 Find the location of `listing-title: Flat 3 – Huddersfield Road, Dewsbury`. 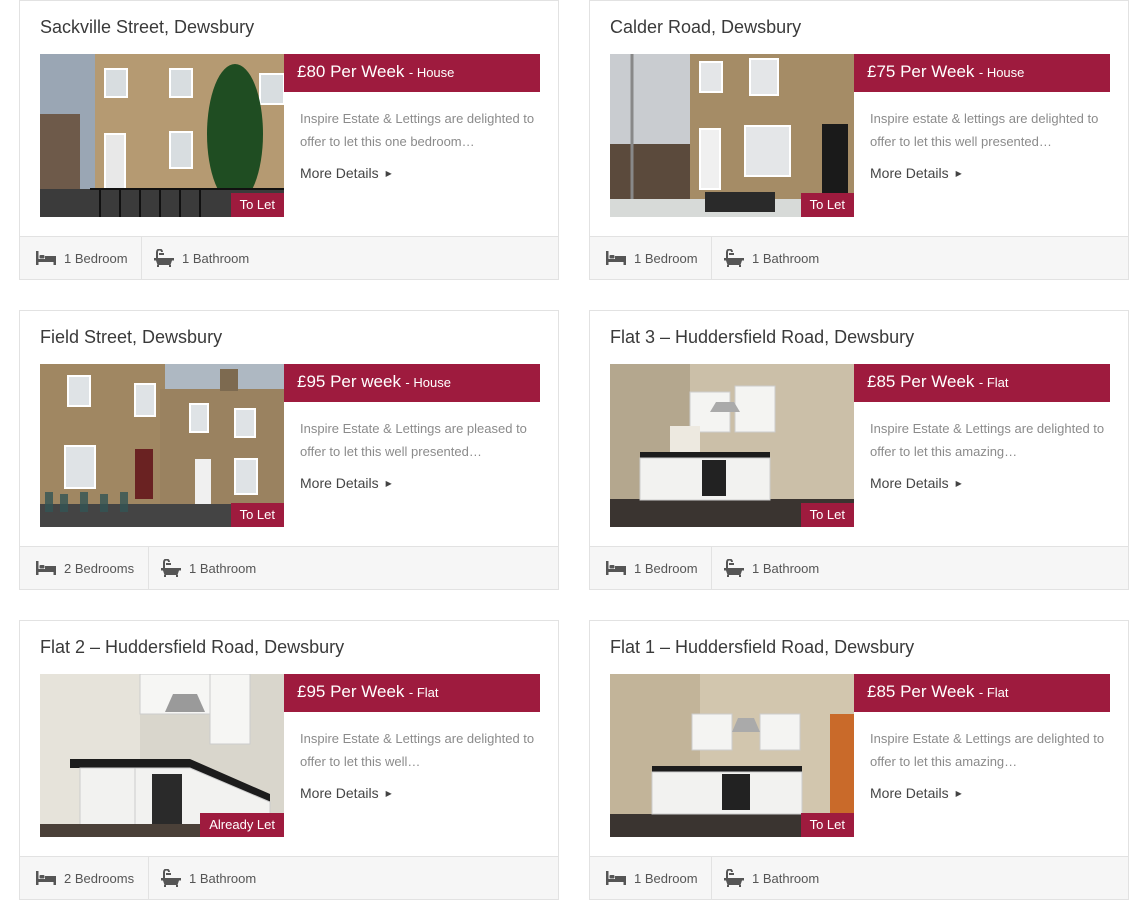

listing-title: Flat 3 – Huddersfield Road, Dewsbury is located at coordinates (762, 337).